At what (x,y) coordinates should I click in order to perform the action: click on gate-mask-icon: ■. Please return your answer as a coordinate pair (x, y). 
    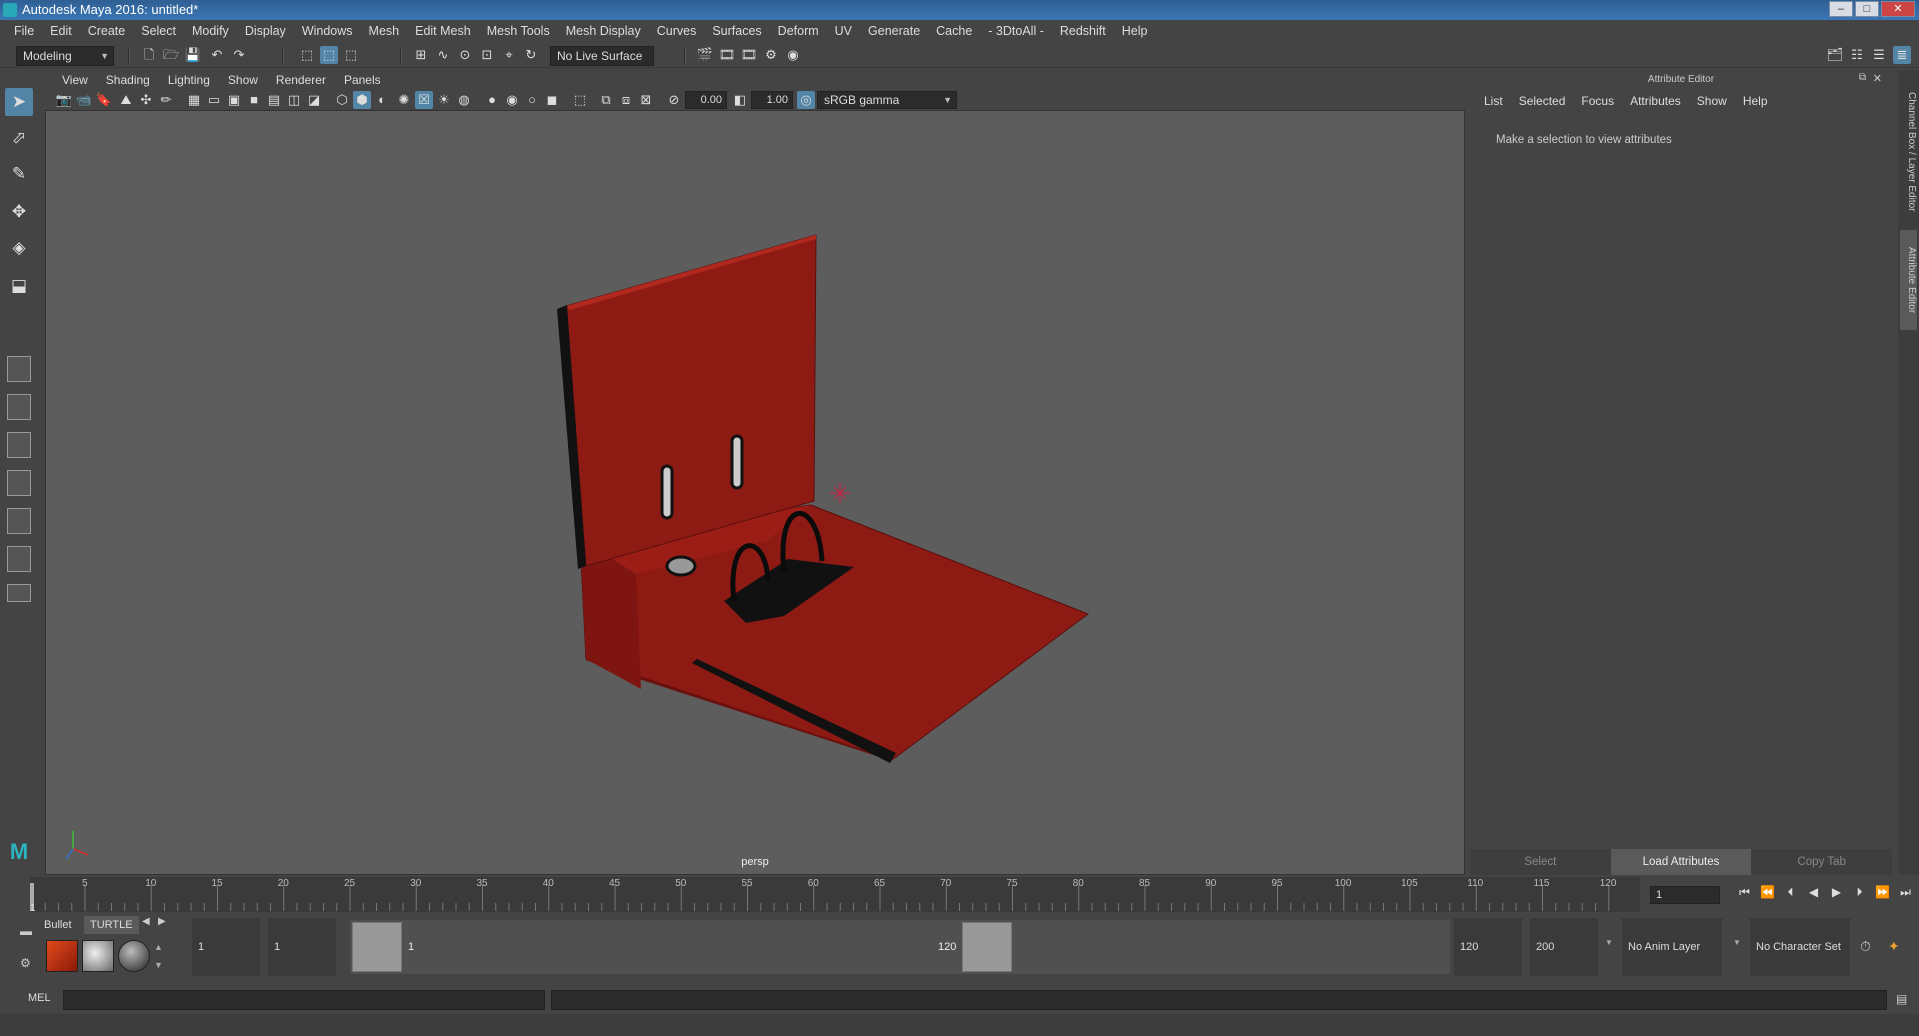
    Looking at the image, I should click on (254, 100).